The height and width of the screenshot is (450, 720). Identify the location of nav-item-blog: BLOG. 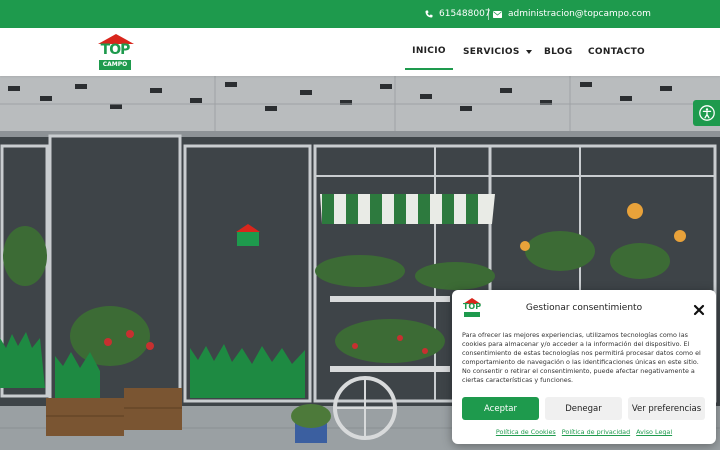
(558, 52).